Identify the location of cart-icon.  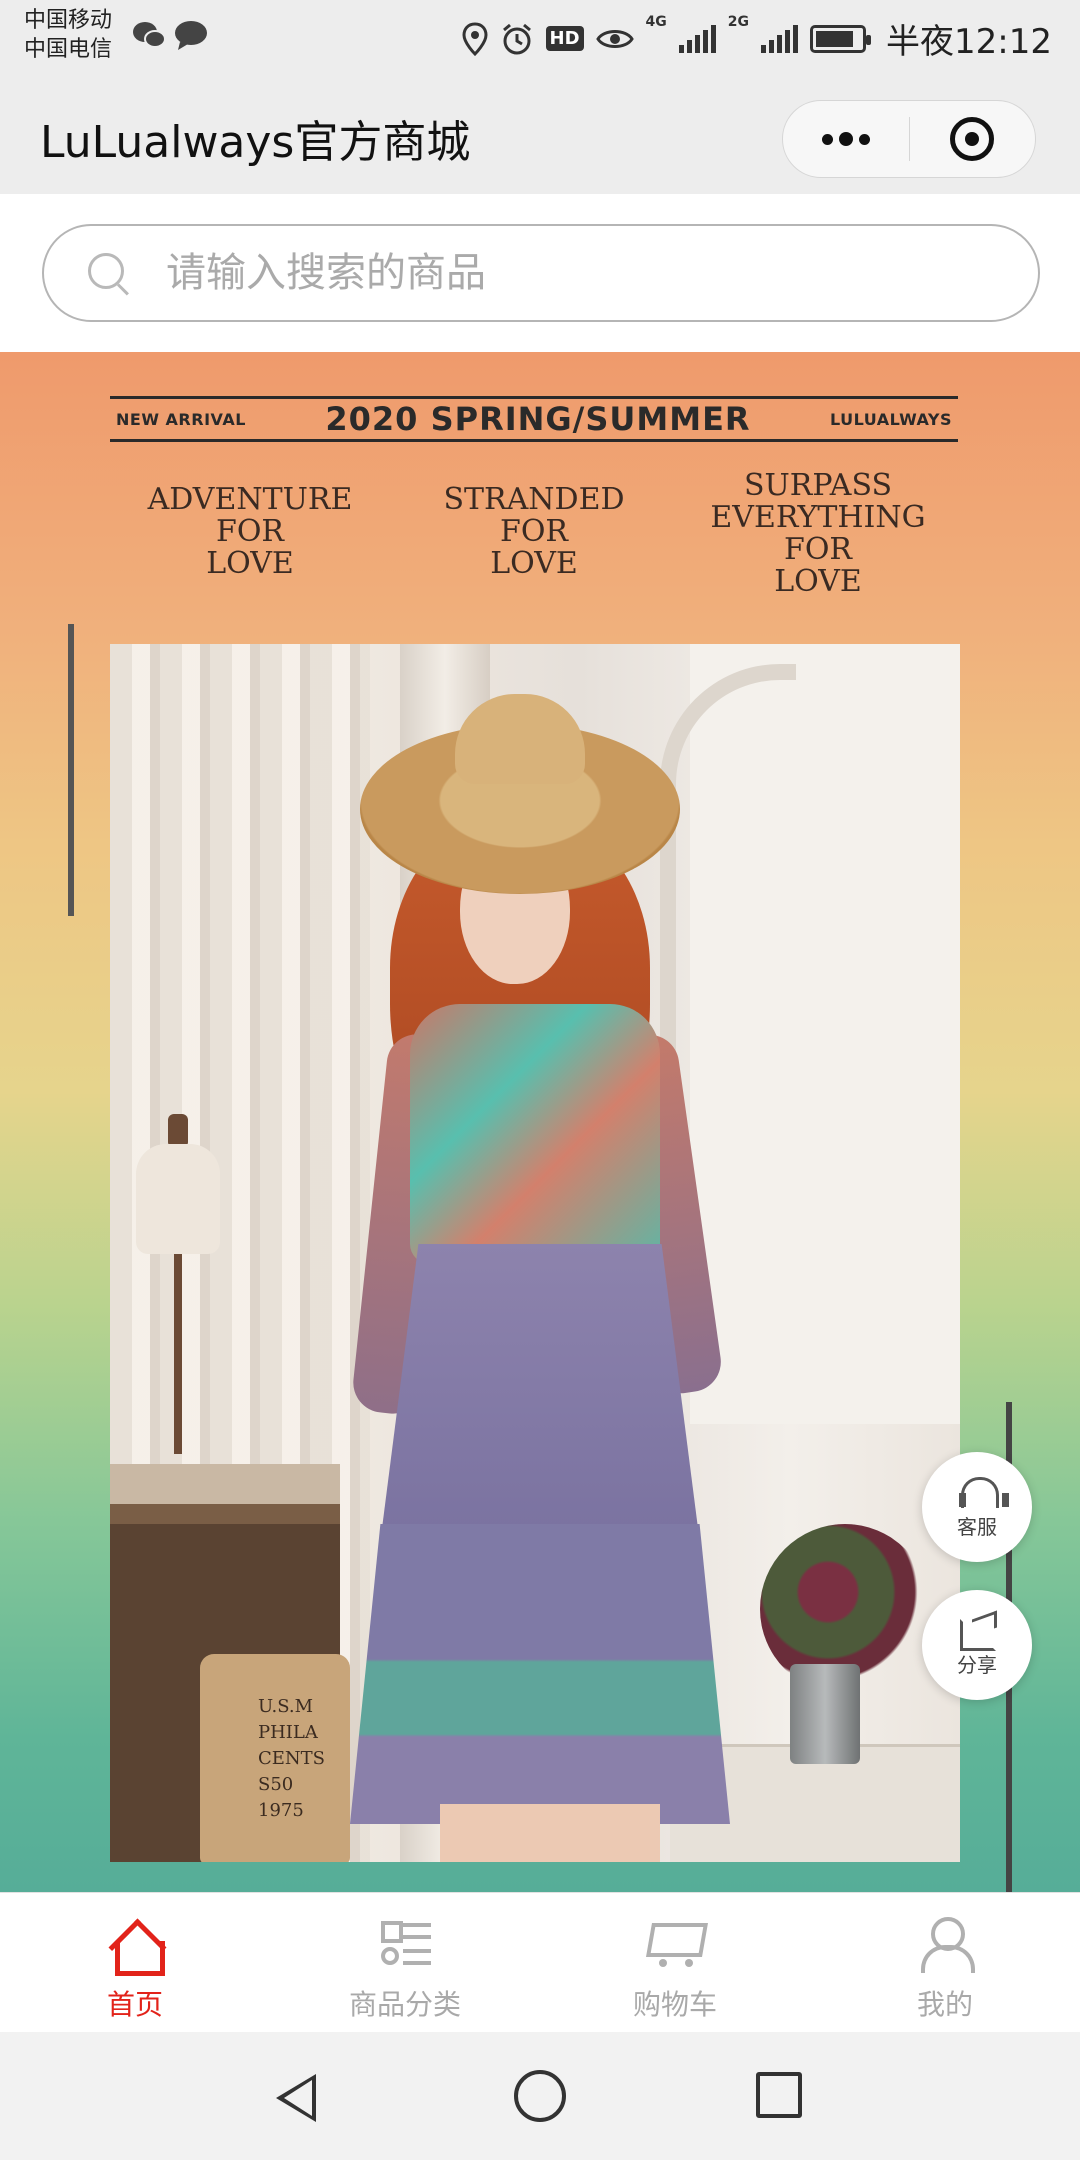
(675, 1943).